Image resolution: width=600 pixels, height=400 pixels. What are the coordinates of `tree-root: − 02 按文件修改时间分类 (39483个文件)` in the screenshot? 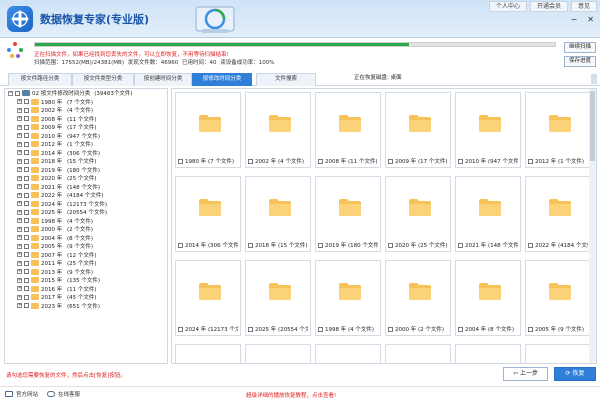 It's located at (86, 93).